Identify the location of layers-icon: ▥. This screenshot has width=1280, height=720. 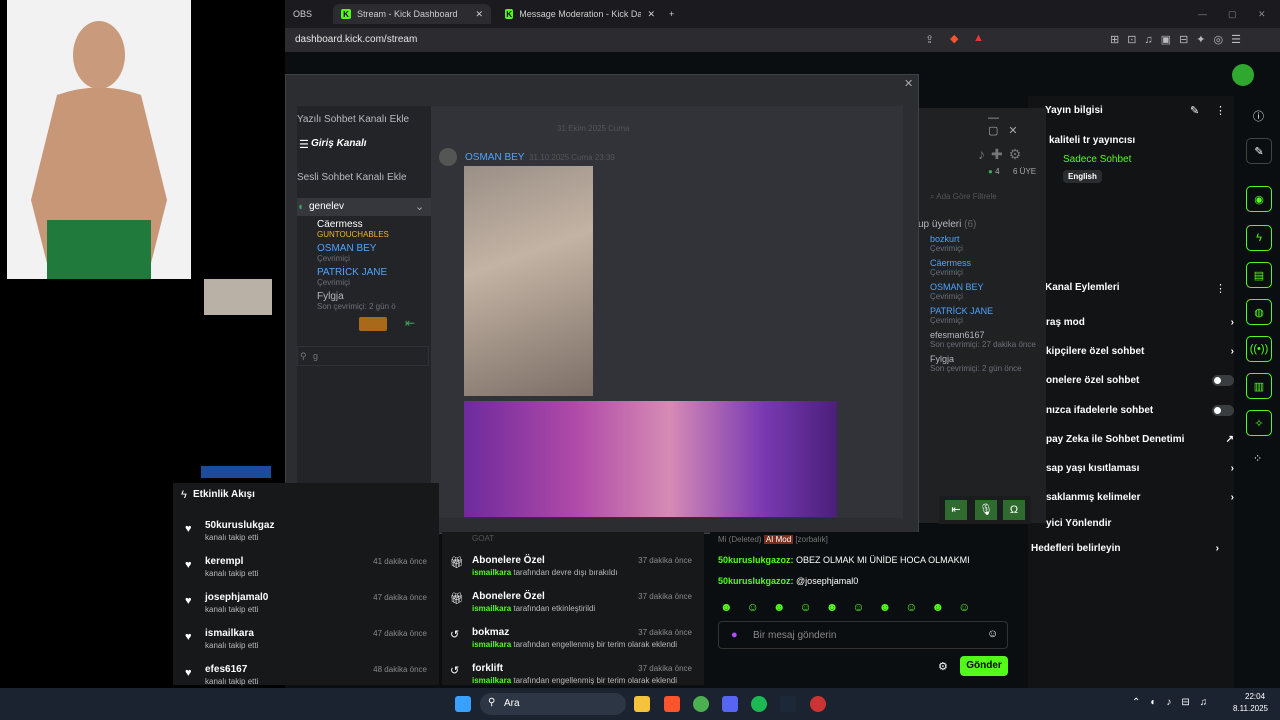
(1259, 386).